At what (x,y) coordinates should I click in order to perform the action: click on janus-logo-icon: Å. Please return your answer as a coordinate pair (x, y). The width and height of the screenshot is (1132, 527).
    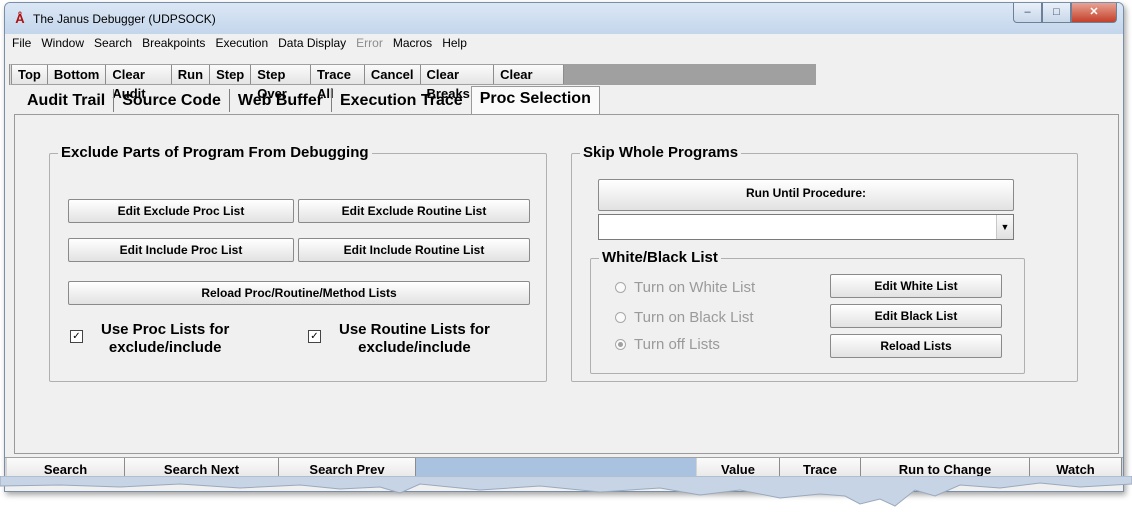
    Looking at the image, I should click on (20, 18).